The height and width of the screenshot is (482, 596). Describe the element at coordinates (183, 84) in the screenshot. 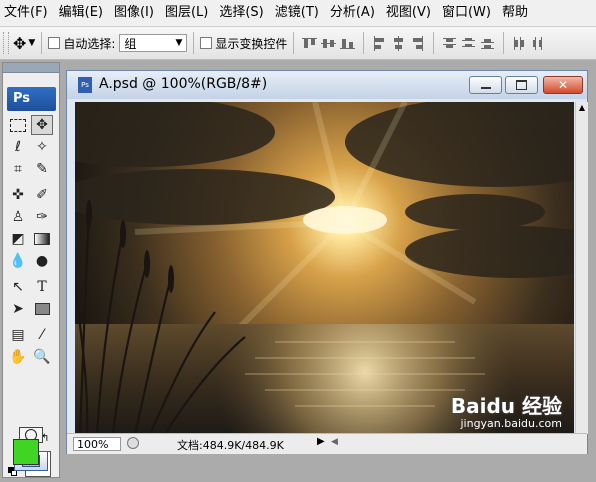

I see `document-title: A.psd @ 100%(RGB/8#)` at that location.